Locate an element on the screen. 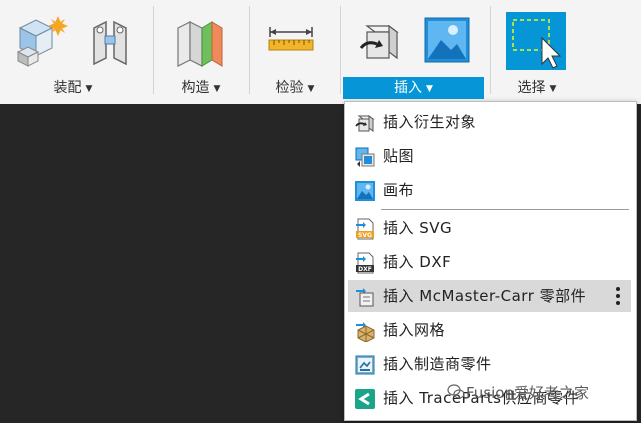 The image size is (641, 423). traceparts-icon is located at coordinates (365, 399).